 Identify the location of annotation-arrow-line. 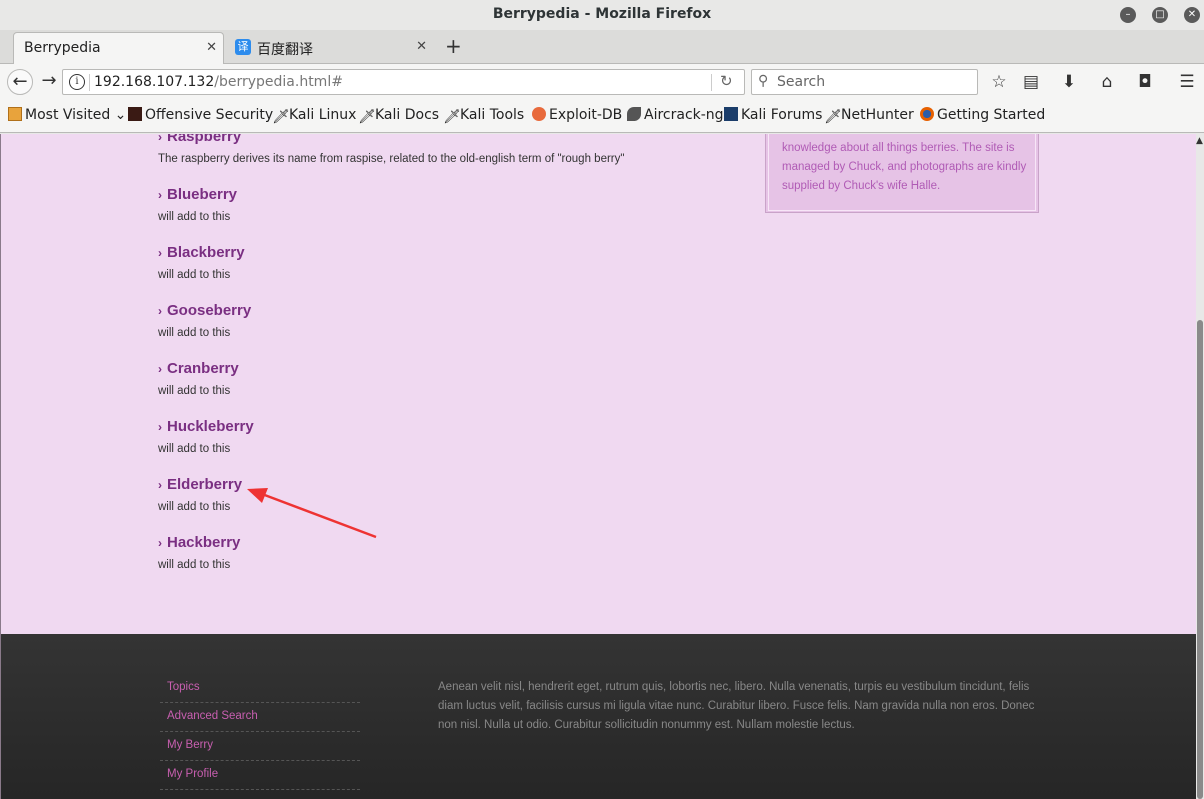
(319, 515).